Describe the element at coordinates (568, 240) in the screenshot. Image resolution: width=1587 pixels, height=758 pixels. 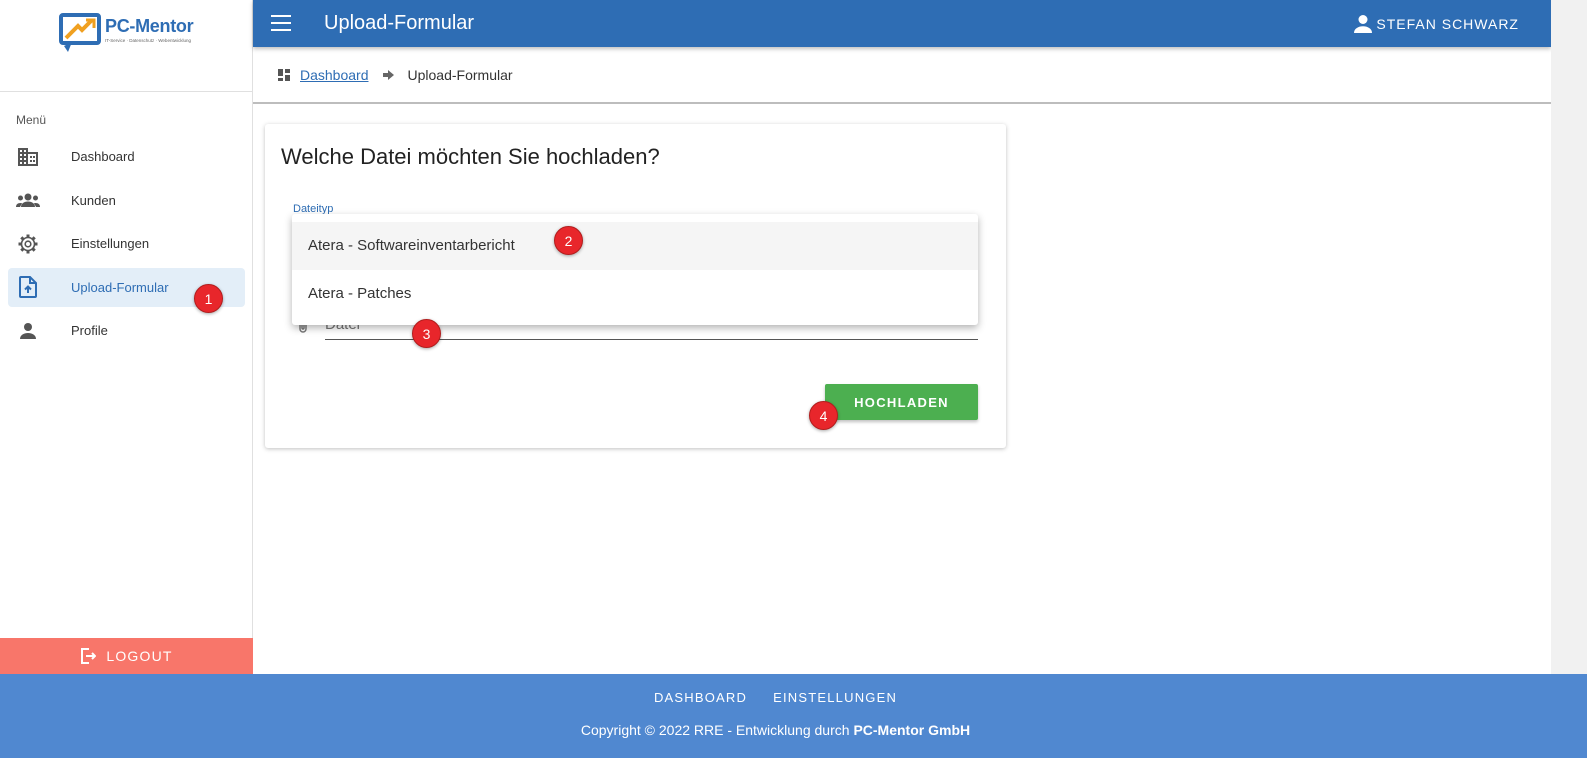
I see `annotation-badge: 2` at that location.